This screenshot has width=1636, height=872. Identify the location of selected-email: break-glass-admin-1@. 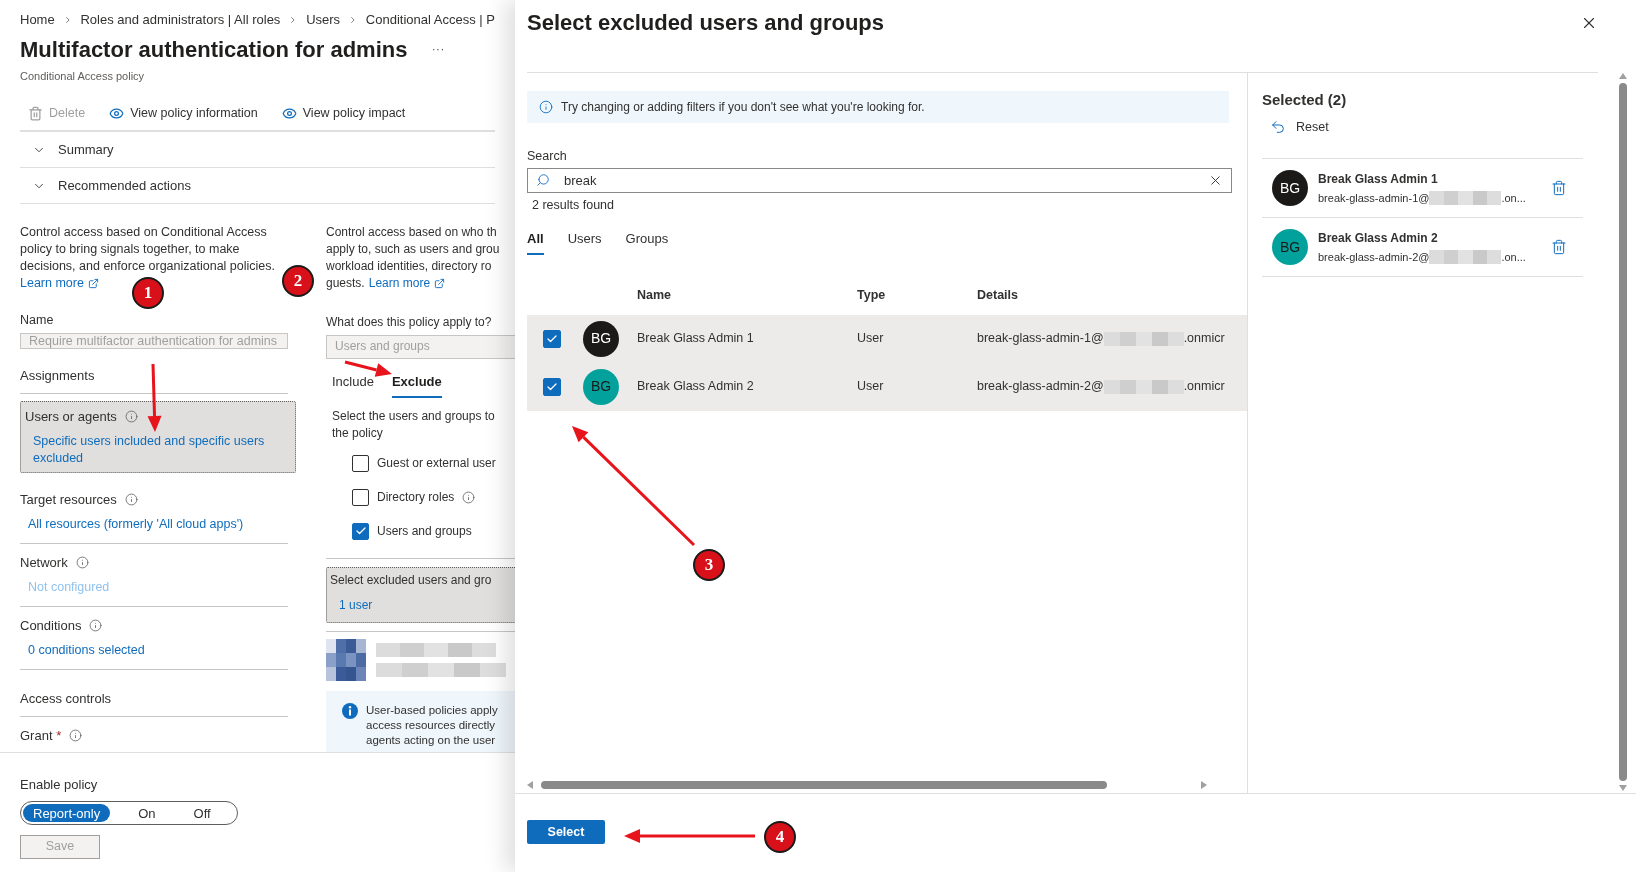
(1374, 198).